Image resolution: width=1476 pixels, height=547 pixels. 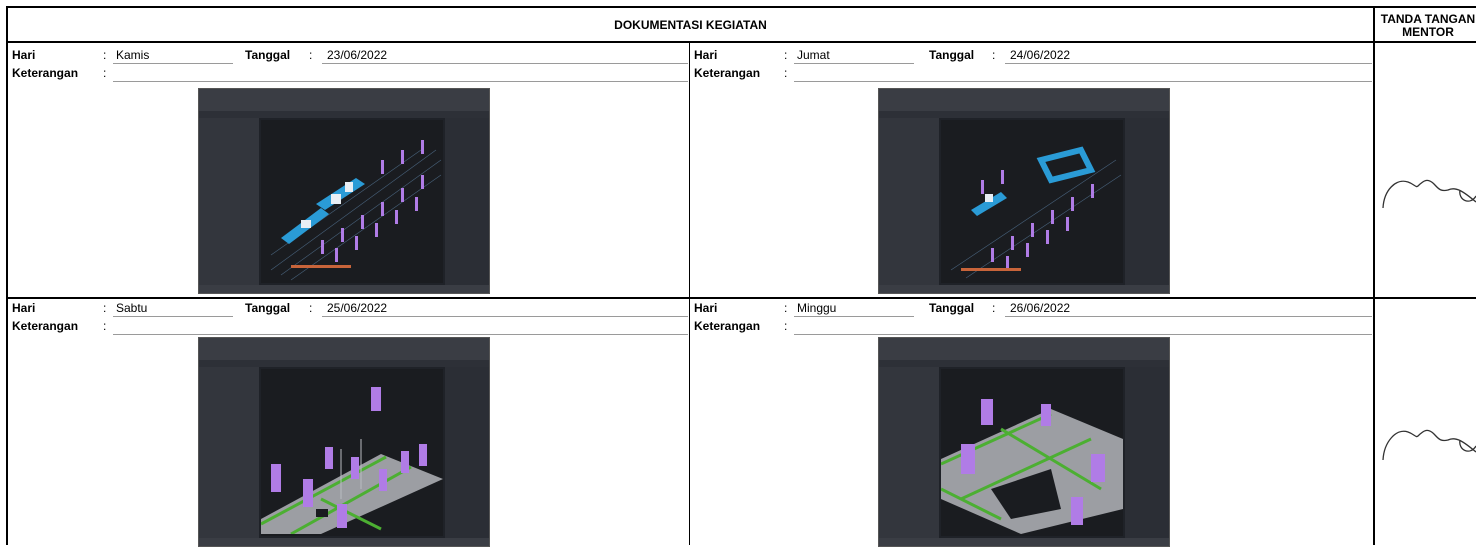 What do you see at coordinates (1040, 55) in the screenshot?
I see `tanggal-value: 24/06/2022` at bounding box center [1040, 55].